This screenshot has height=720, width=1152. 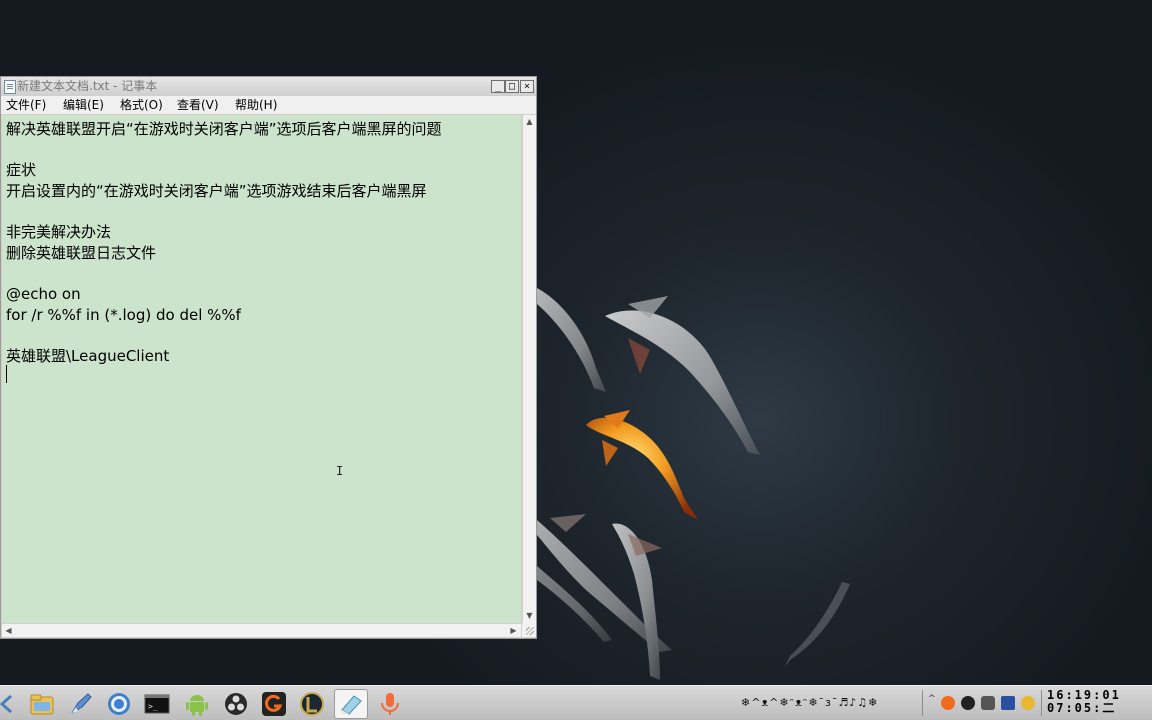 What do you see at coordinates (529, 121) in the screenshot?
I see `scroll-up-arrow-icon: ▲` at bounding box center [529, 121].